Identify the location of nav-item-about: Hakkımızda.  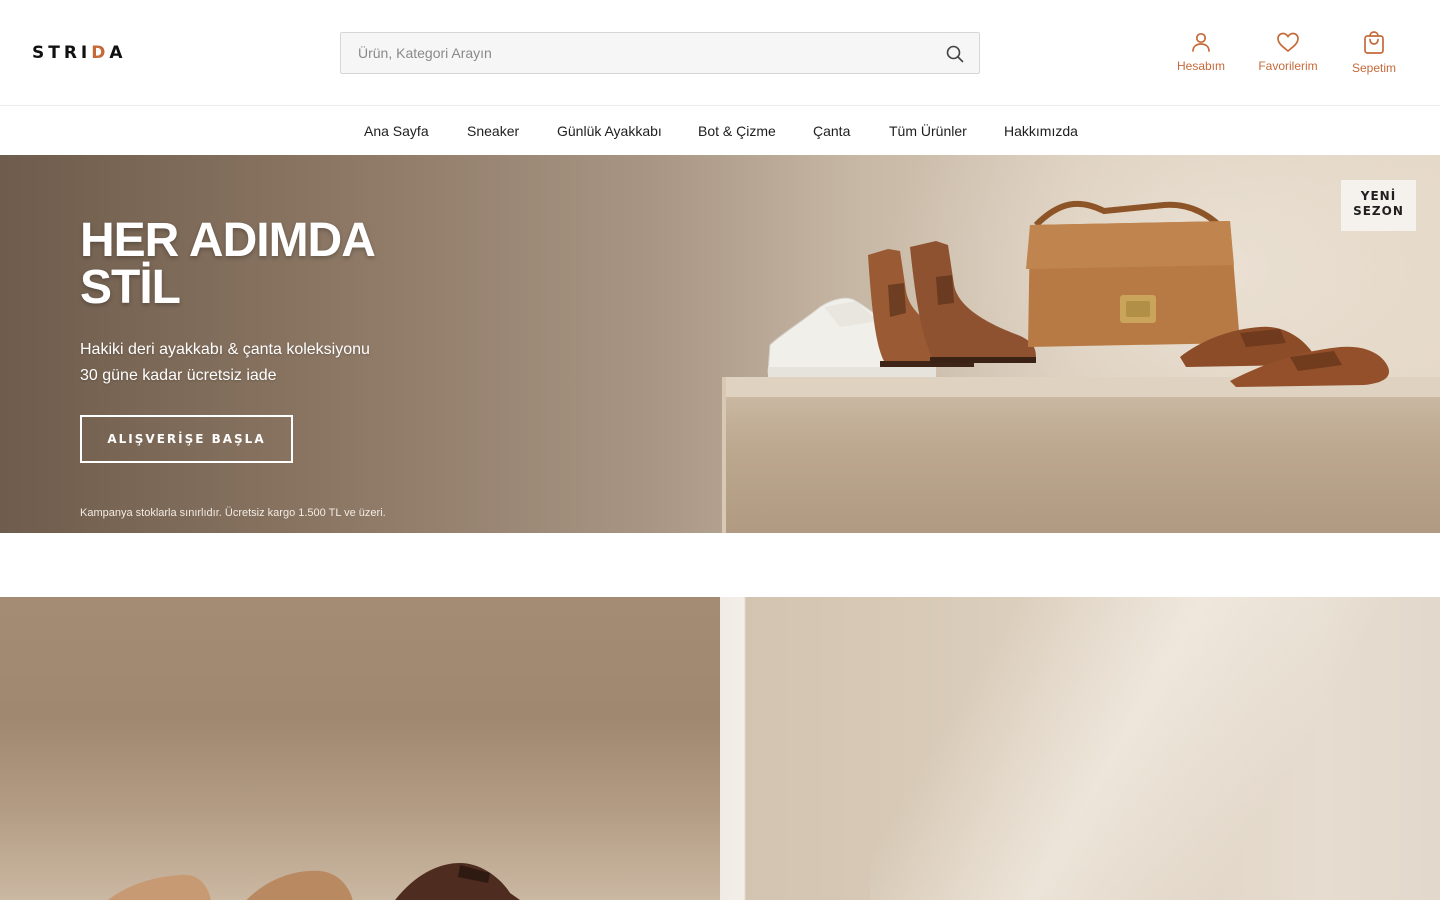
(1041, 131).